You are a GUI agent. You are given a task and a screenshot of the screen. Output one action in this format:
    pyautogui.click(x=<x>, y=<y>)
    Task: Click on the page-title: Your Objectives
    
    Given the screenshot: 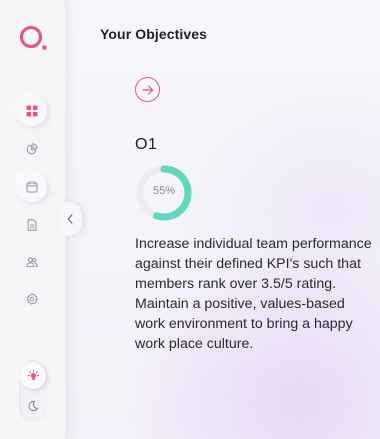 What is the action you would take?
    pyautogui.click(x=154, y=34)
    